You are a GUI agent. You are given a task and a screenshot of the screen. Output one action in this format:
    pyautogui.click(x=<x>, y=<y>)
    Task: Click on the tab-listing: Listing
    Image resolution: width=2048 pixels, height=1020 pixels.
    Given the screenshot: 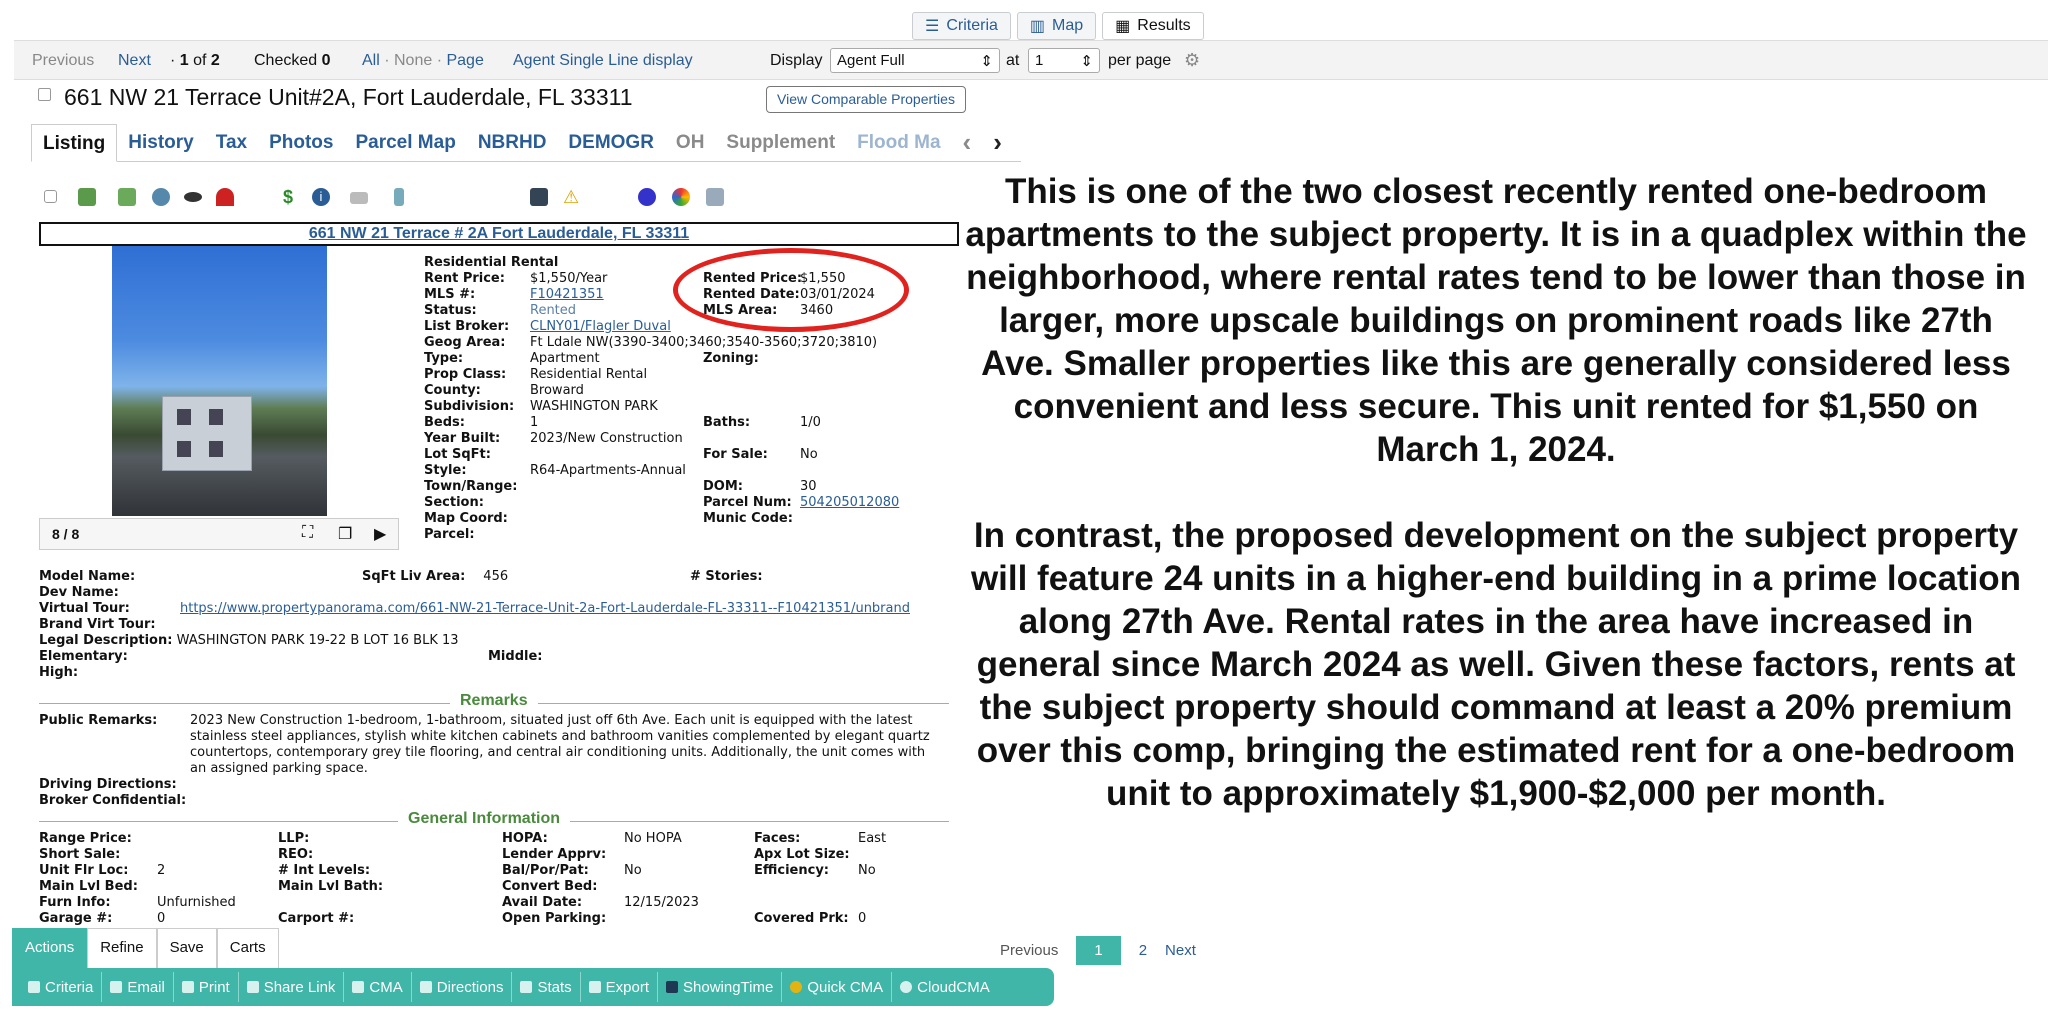 What is the action you would take?
    pyautogui.click(x=74, y=143)
    